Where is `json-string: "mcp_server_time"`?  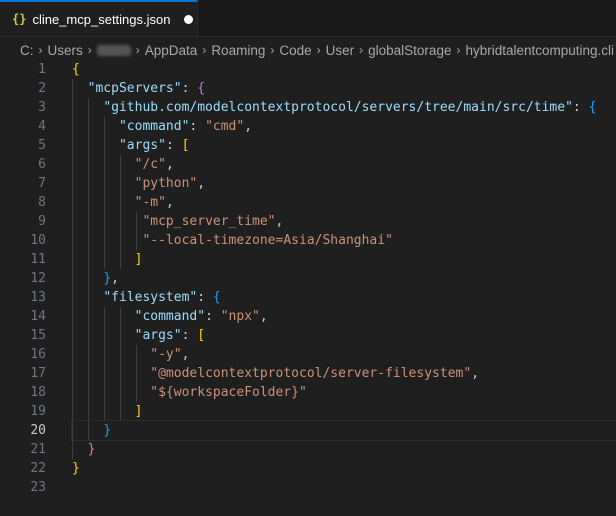 json-string: "mcp_server_time" is located at coordinates (209, 221).